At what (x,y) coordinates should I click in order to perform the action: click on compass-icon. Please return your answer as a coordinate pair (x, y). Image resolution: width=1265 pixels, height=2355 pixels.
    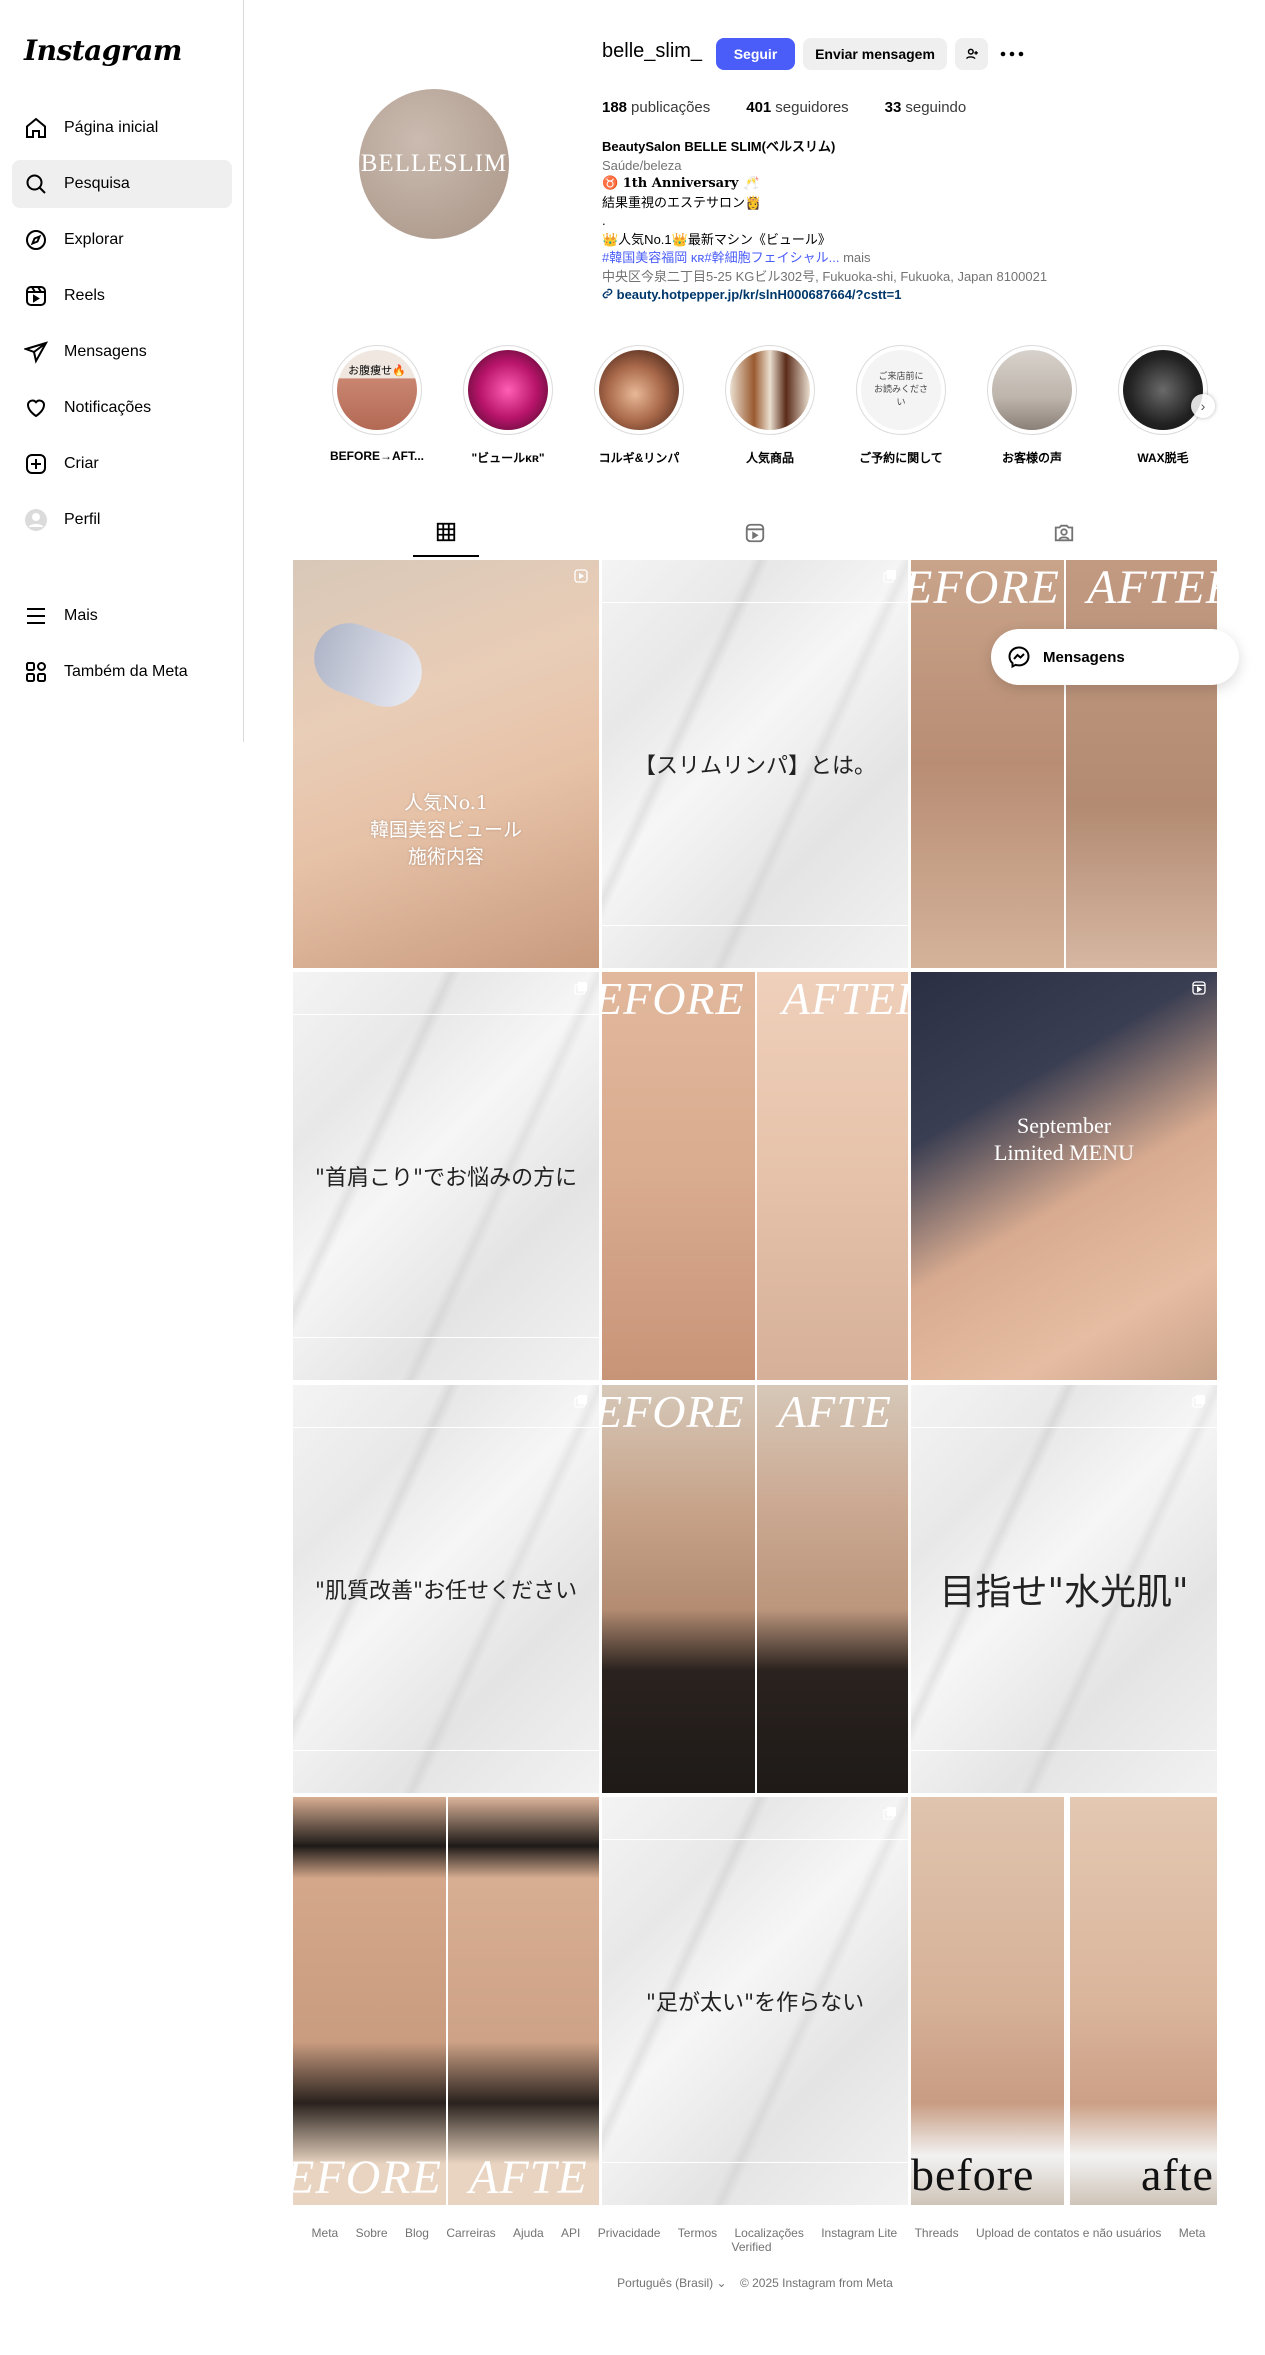
    Looking at the image, I should click on (36, 240).